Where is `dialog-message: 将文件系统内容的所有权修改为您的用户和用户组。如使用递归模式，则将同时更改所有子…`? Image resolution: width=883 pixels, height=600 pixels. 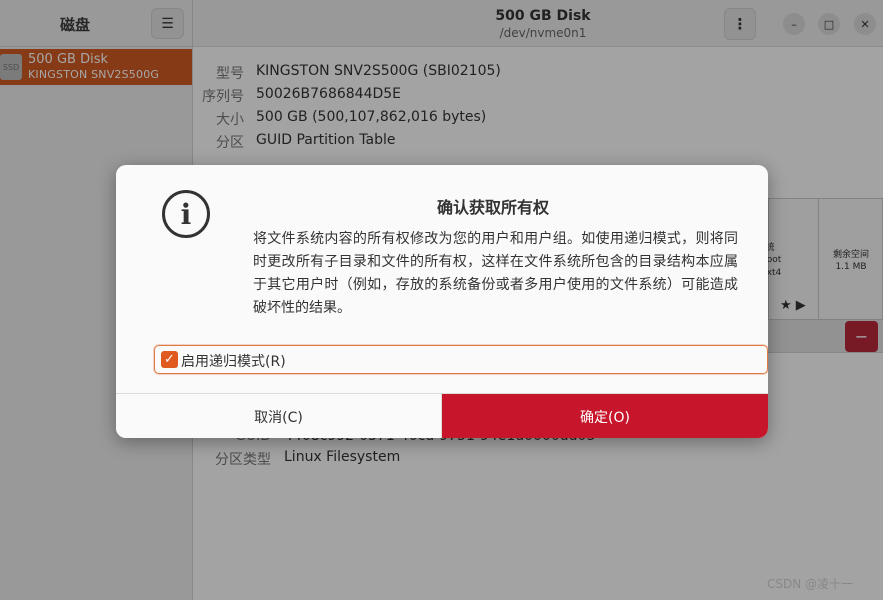
dialog-message: 将文件系统内容的所有权修改为您的用户和用户组。如使用递归模式，则将同时更改所有子… is located at coordinates (495, 273).